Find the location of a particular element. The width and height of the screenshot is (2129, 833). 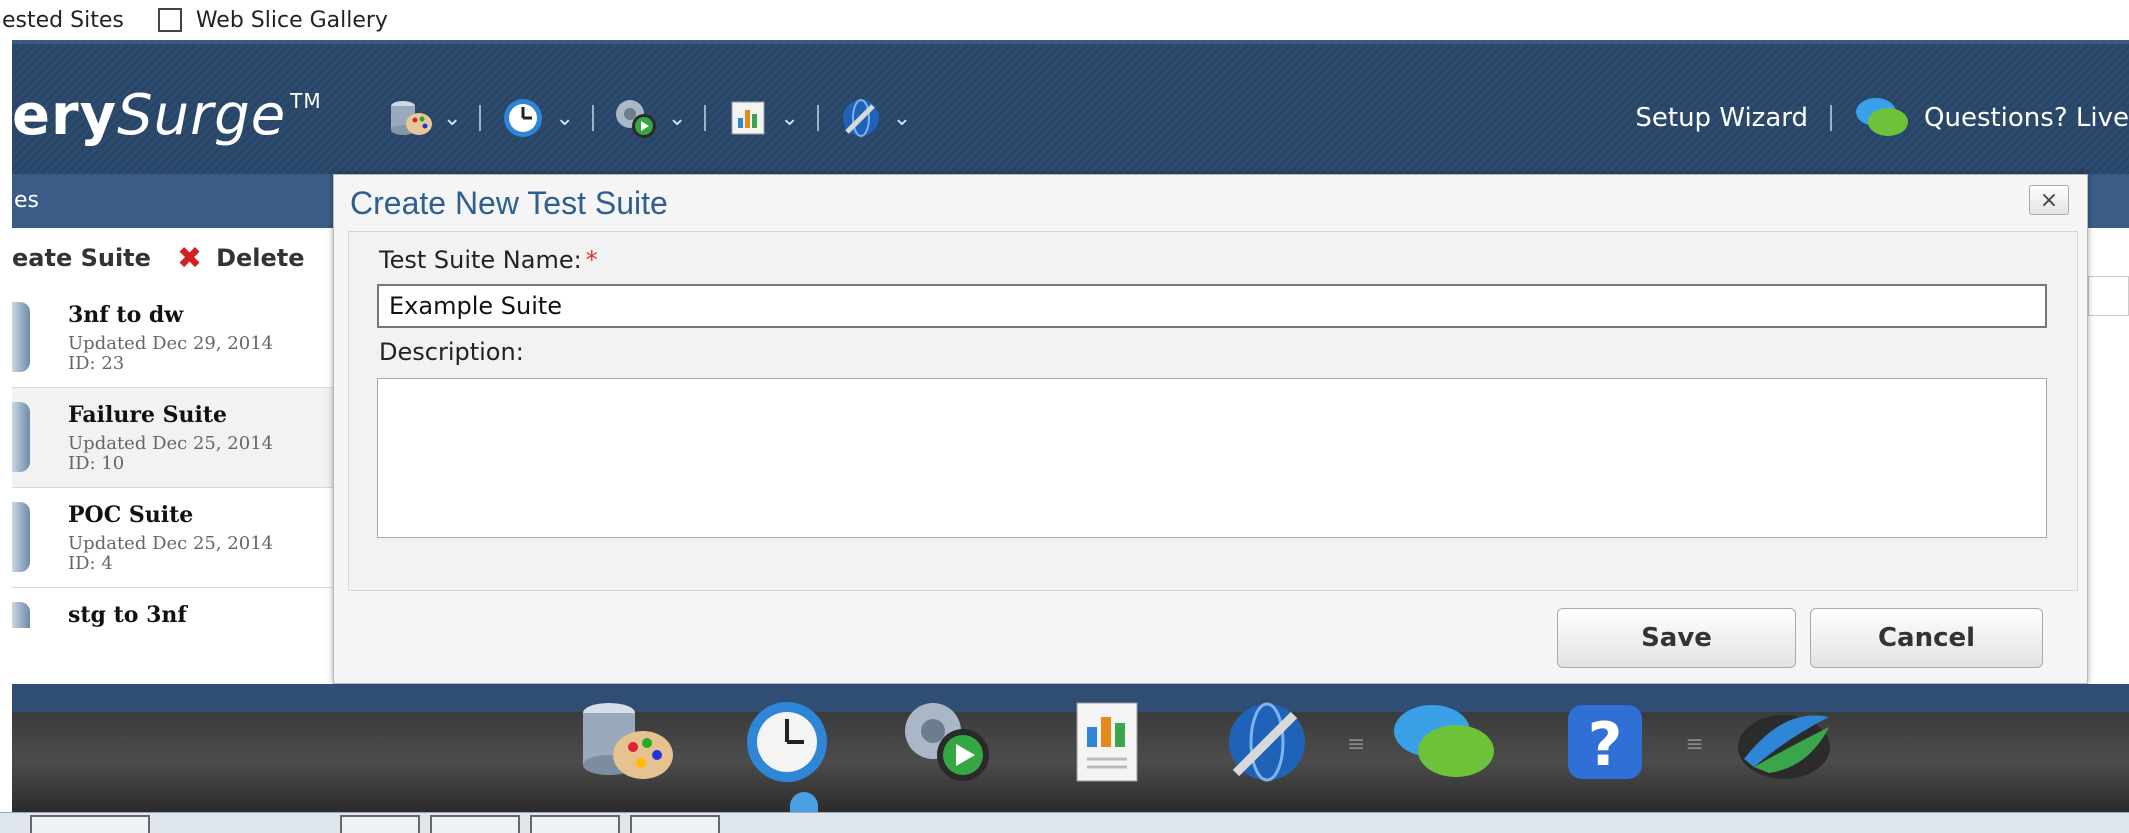

brand-logo: erySurge TM is located at coordinates (167, 116).